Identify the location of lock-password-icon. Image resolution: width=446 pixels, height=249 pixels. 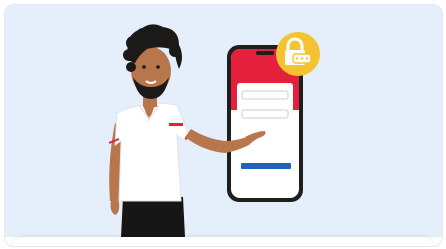
(298, 54).